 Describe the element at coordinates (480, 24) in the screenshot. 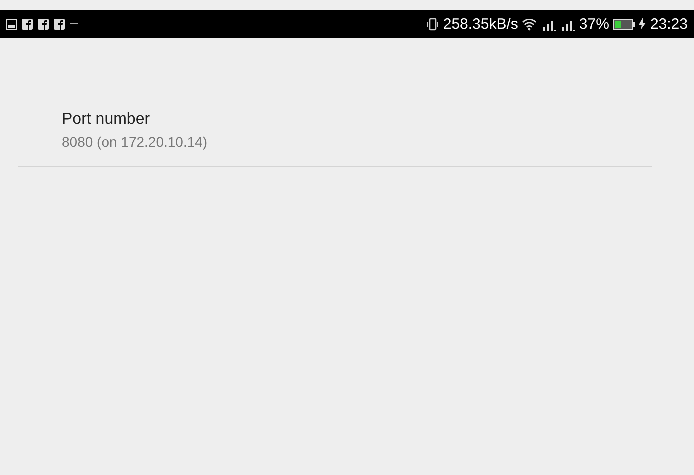

I see `network-speed: 258.35kB/s` at that location.